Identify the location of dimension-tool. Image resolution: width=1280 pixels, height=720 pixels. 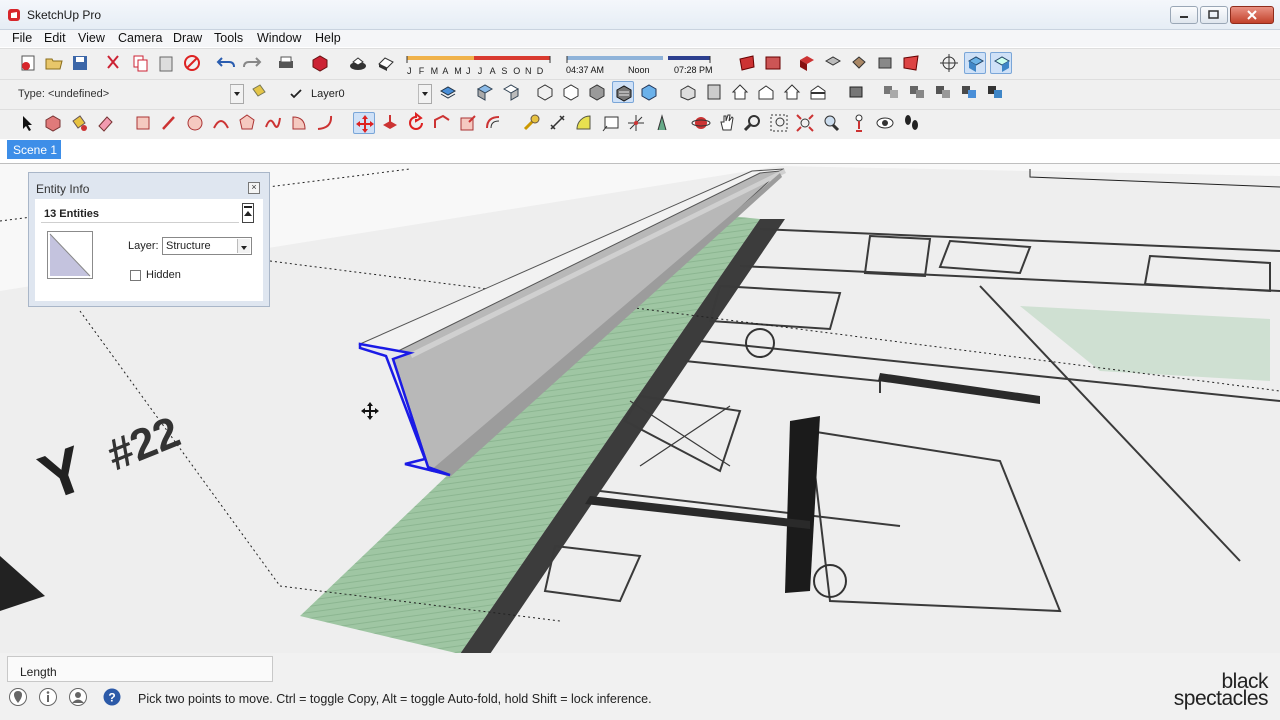
(558, 123).